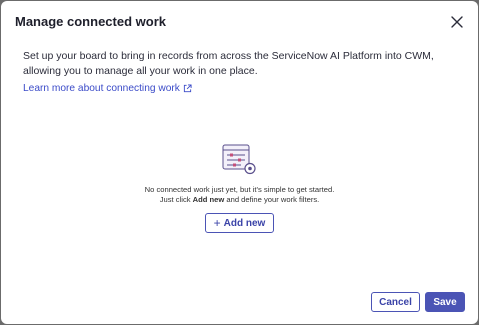 The height and width of the screenshot is (325, 479). I want to click on filter-settings-icon, so click(239, 159).